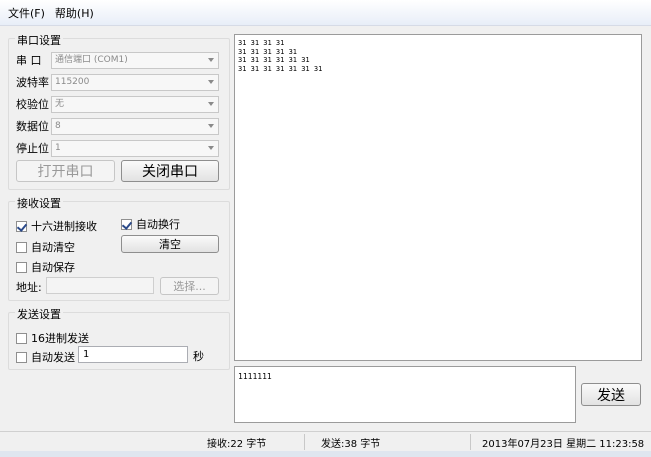 The width and height of the screenshot is (651, 457). Describe the element at coordinates (405, 394) in the screenshot. I see `send-text-area: 1111111` at that location.